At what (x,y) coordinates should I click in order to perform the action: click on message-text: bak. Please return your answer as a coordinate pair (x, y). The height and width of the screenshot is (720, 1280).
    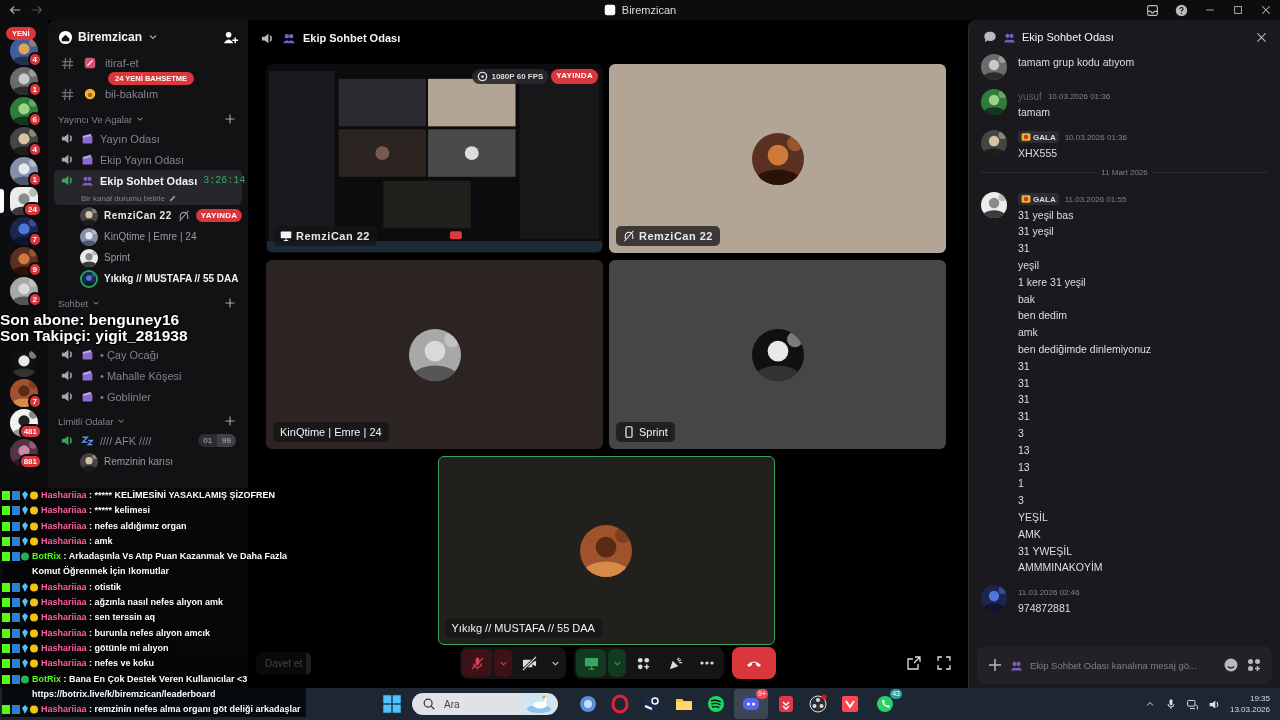
    Looking at the image, I should click on (1027, 299).